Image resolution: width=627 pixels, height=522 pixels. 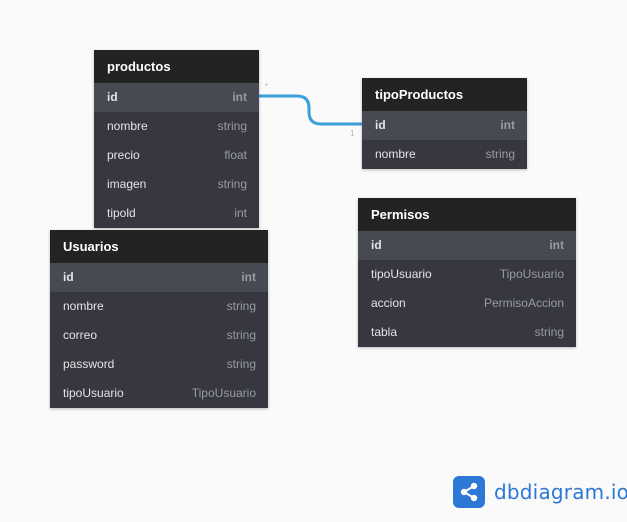 I want to click on field-name: tabla, so click(x=384, y=332).